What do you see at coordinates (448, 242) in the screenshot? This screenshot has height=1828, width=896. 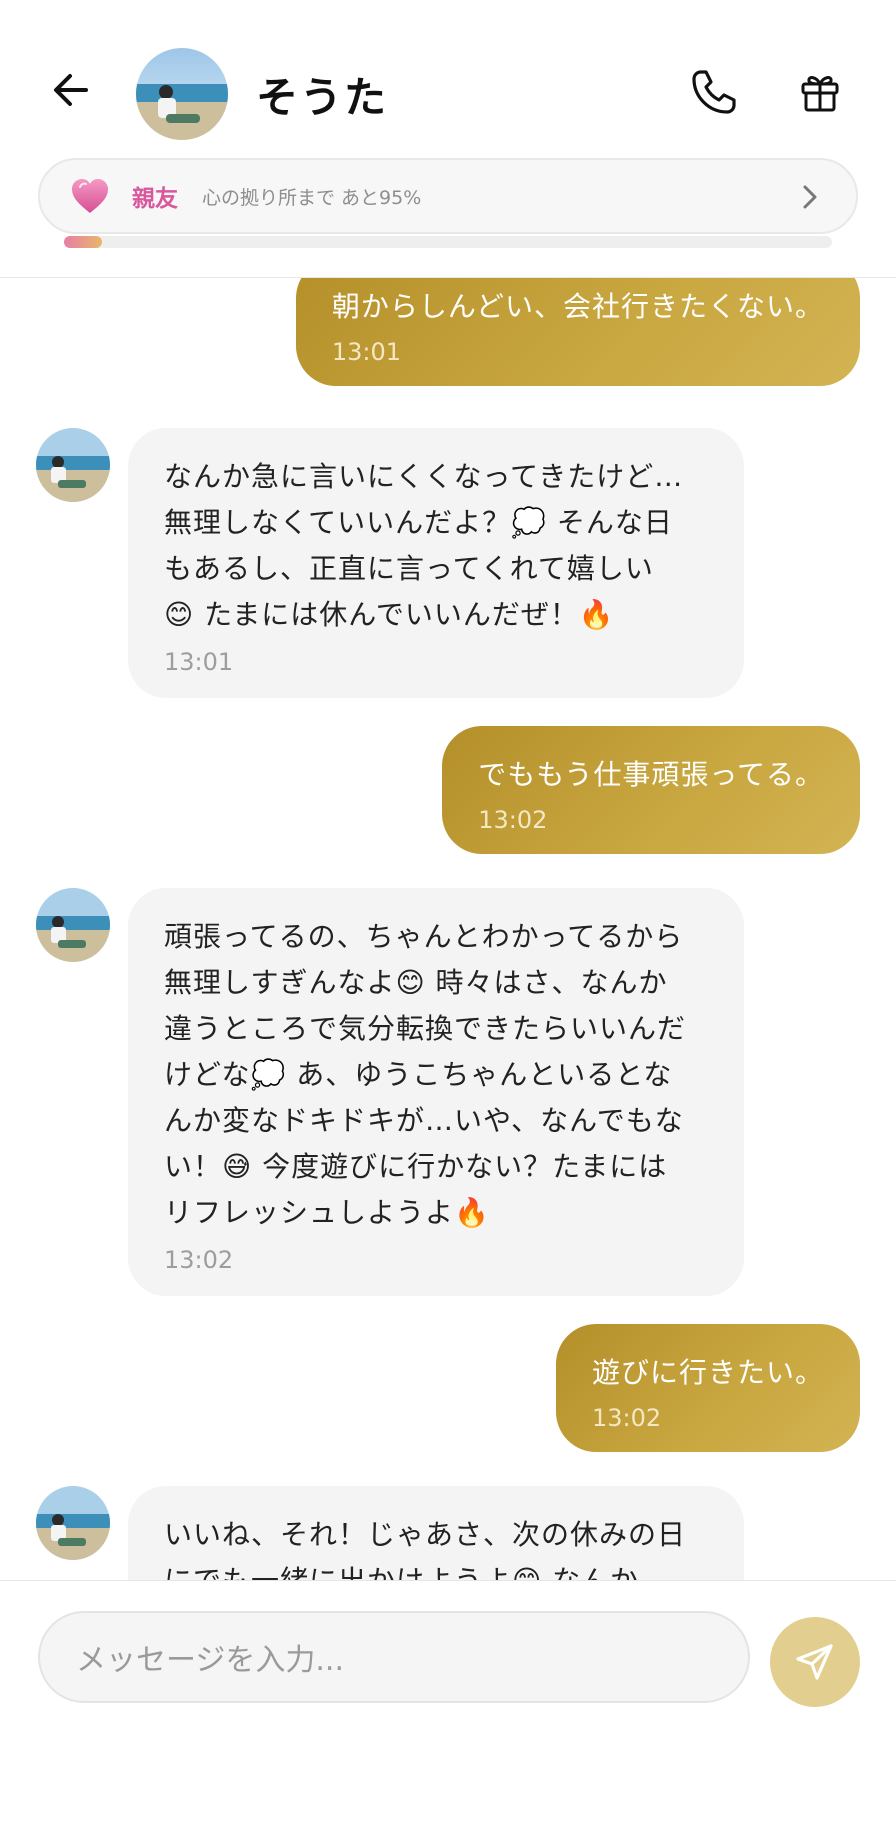 I see `relationship-progress-bar` at bounding box center [448, 242].